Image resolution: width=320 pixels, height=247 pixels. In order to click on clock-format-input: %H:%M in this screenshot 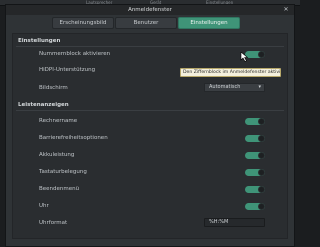, I will do `click(234, 222)`.